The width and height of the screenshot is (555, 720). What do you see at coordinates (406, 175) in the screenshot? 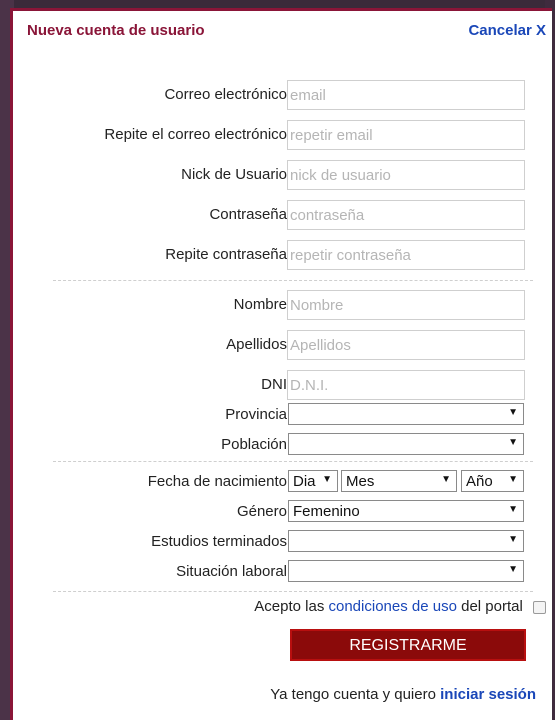
I see `nick-field` at bounding box center [406, 175].